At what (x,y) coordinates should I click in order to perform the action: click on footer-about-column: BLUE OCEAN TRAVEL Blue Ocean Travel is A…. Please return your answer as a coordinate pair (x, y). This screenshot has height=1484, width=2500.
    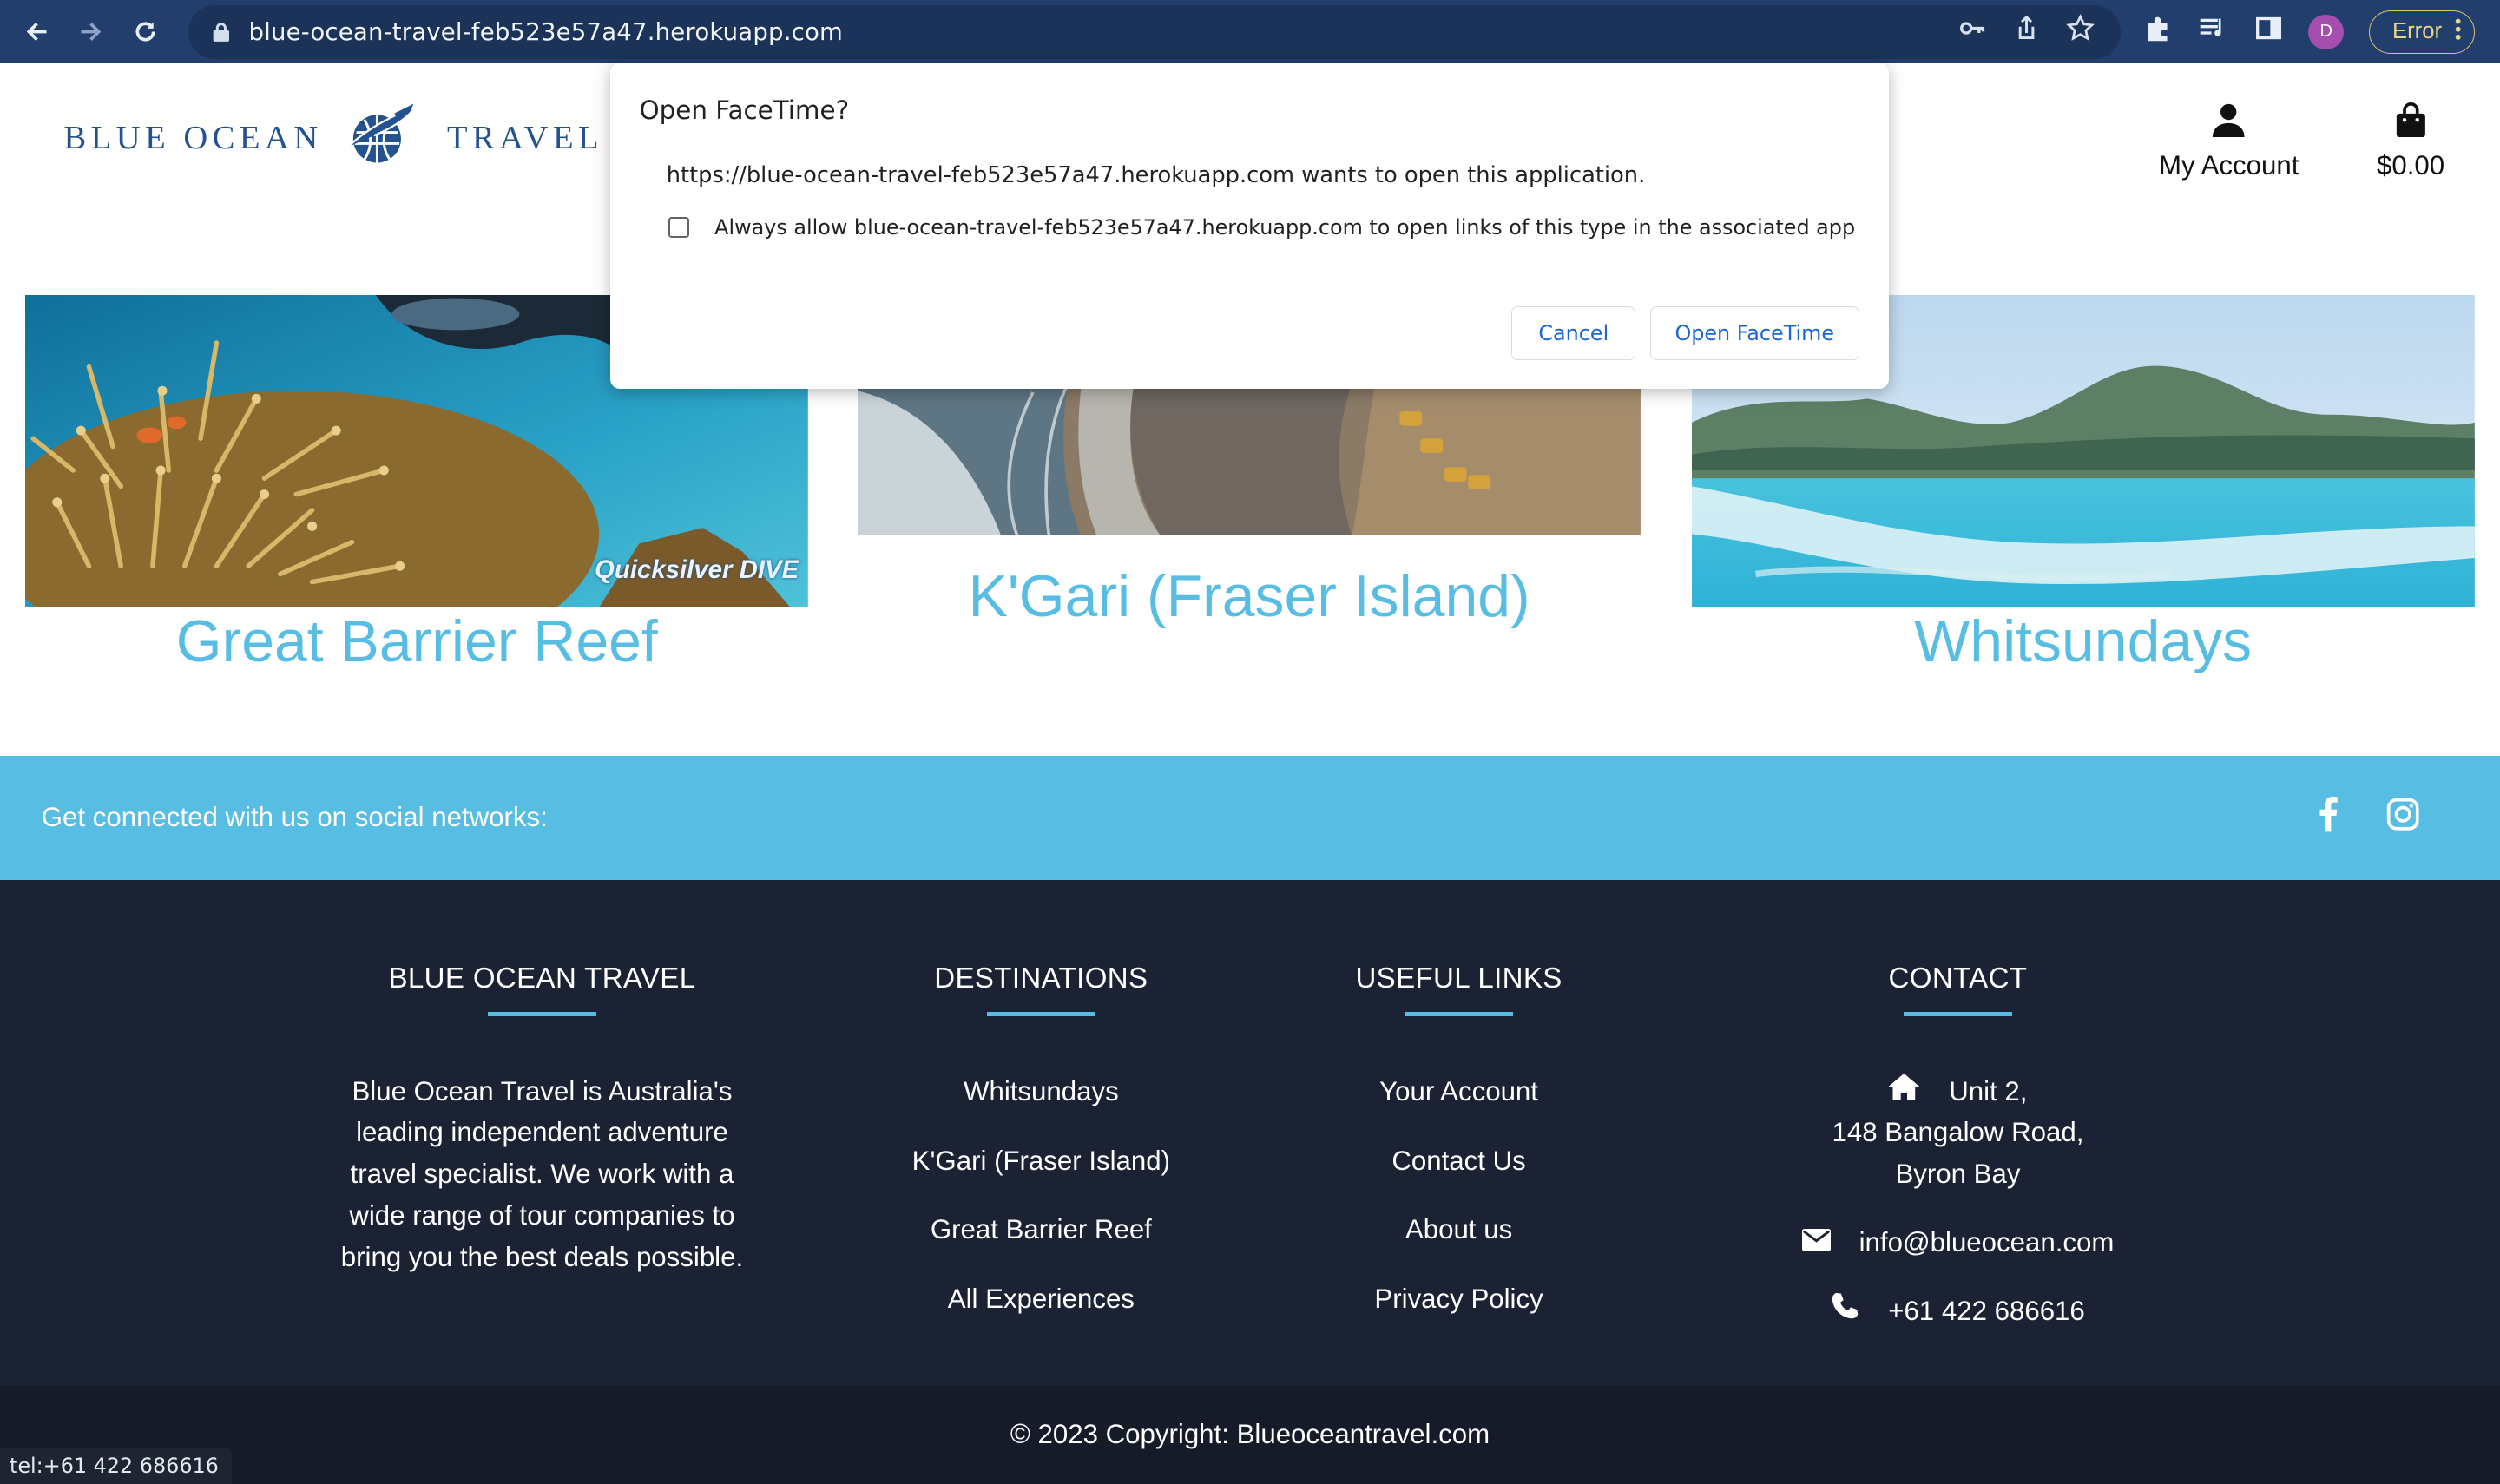
    Looking at the image, I should click on (542, 1119).